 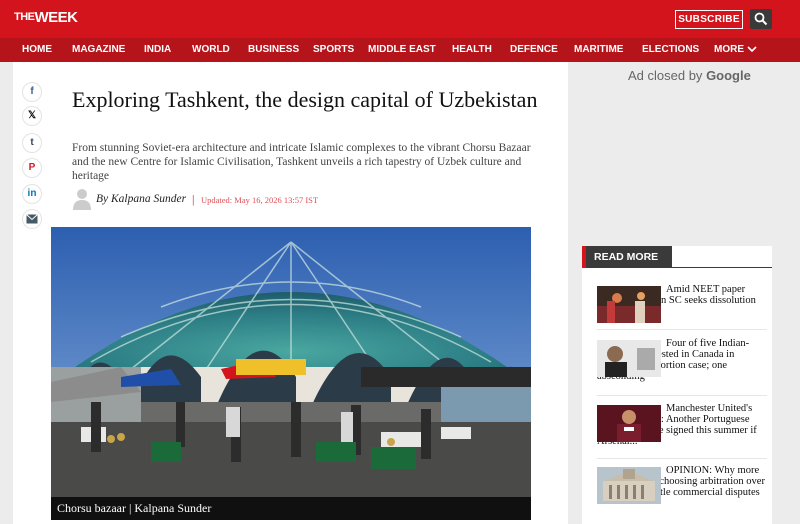 I want to click on ad-closed-notice: Ad closed by Google, so click(x=689, y=75).